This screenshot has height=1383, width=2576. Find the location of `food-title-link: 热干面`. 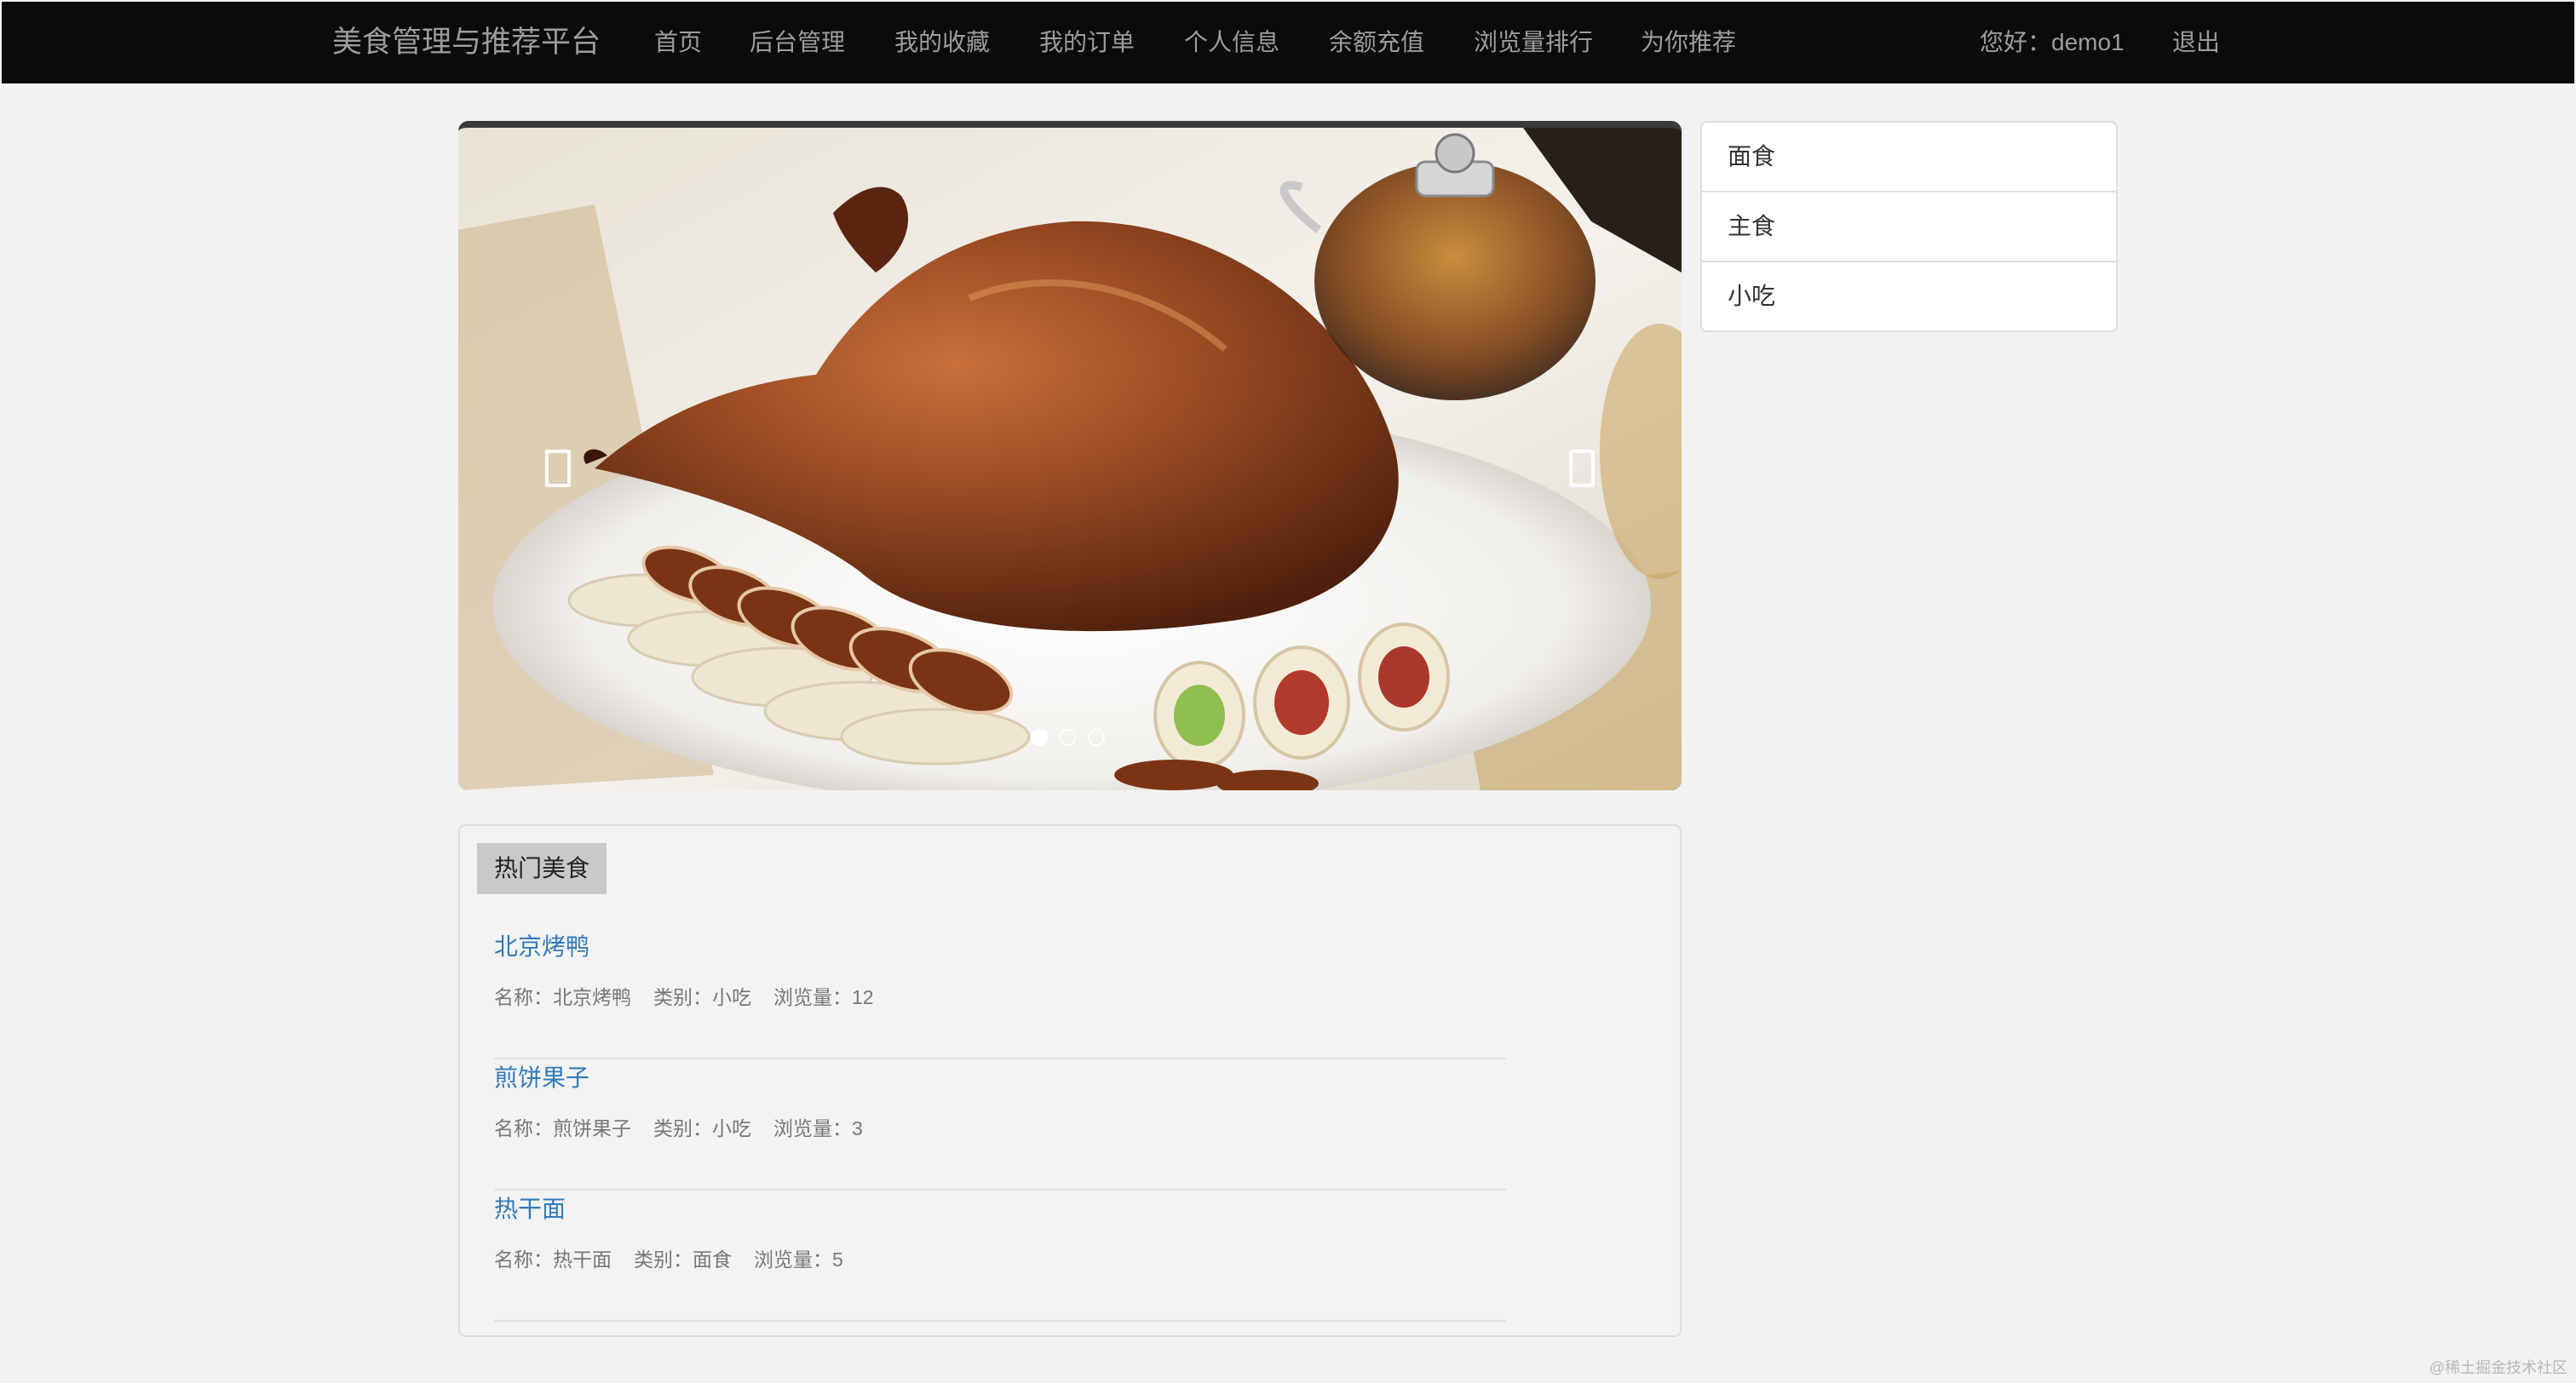

food-title-link: 热干面 is located at coordinates (530, 1208).